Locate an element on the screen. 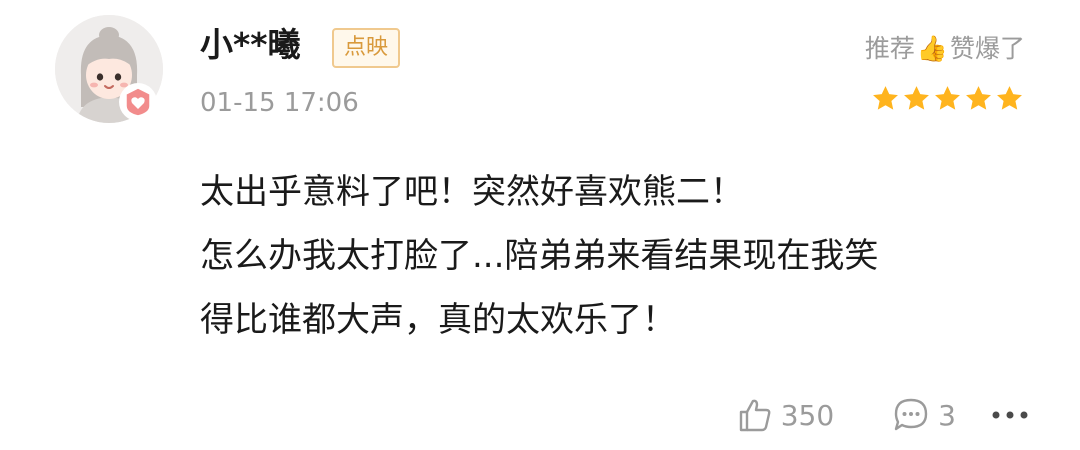 Image resolution: width=1080 pixels, height=450 pixels. avatar-container is located at coordinates (109, 69).